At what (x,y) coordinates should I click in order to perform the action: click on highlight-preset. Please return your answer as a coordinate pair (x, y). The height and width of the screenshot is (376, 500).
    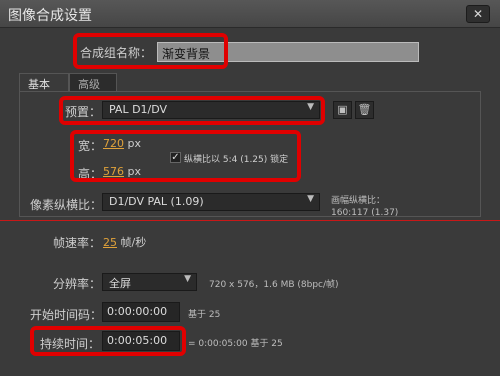
    Looking at the image, I should click on (192, 110).